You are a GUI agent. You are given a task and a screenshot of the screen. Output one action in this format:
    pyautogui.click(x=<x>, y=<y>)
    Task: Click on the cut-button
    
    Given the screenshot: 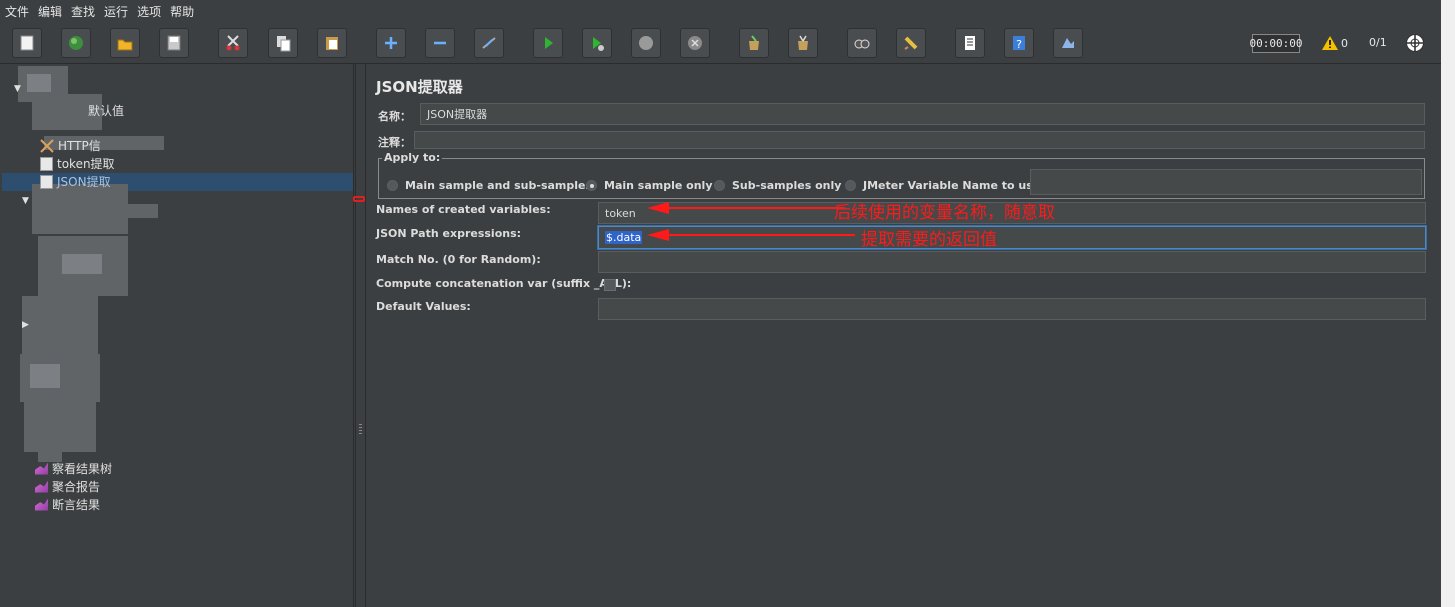 What is the action you would take?
    pyautogui.click(x=233, y=43)
    